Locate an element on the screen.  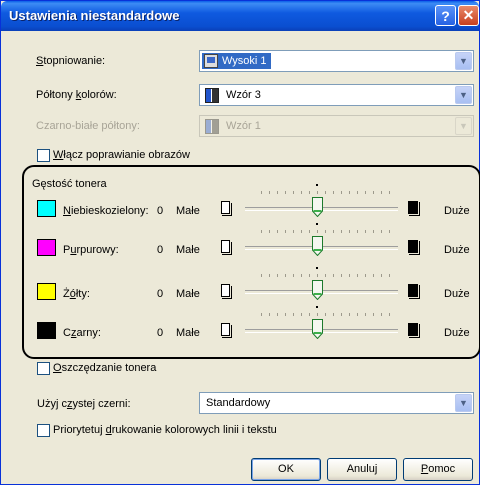
title-bar: Ustawienia niestandardowe ? ✕ is located at coordinates (240, 16).